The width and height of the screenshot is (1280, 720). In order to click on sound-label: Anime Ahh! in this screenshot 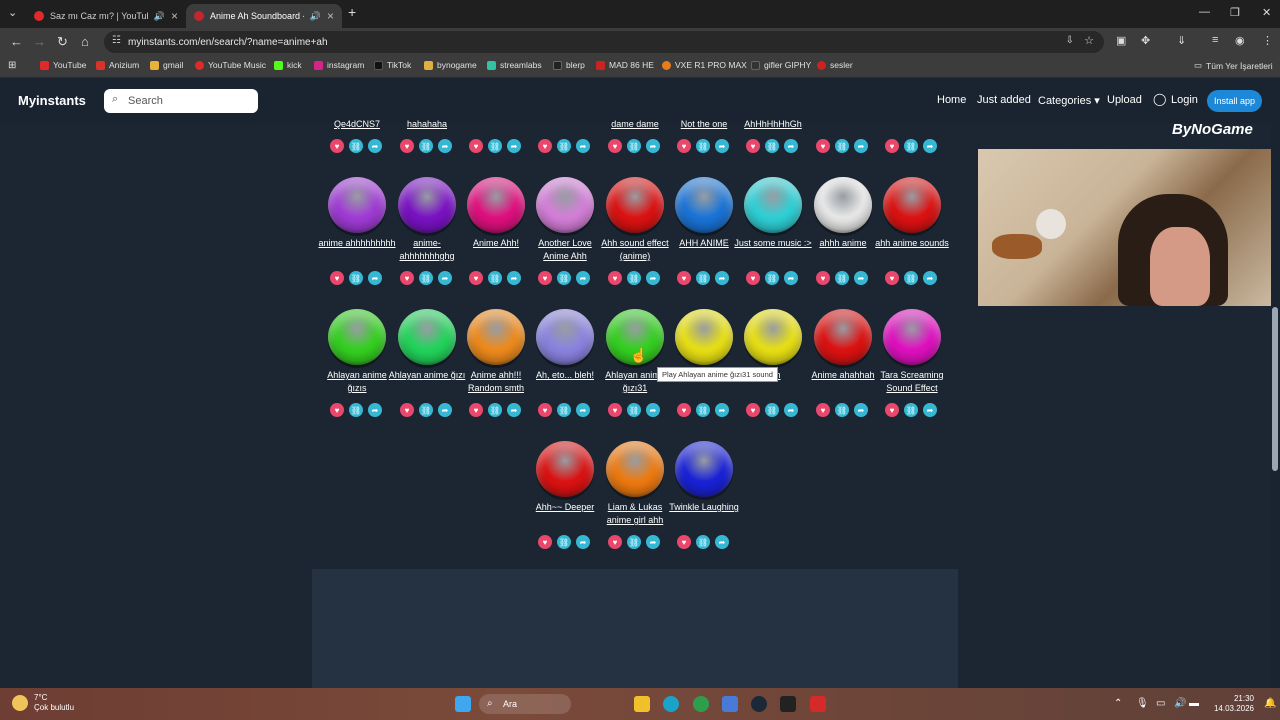, I will do `click(496, 243)`.